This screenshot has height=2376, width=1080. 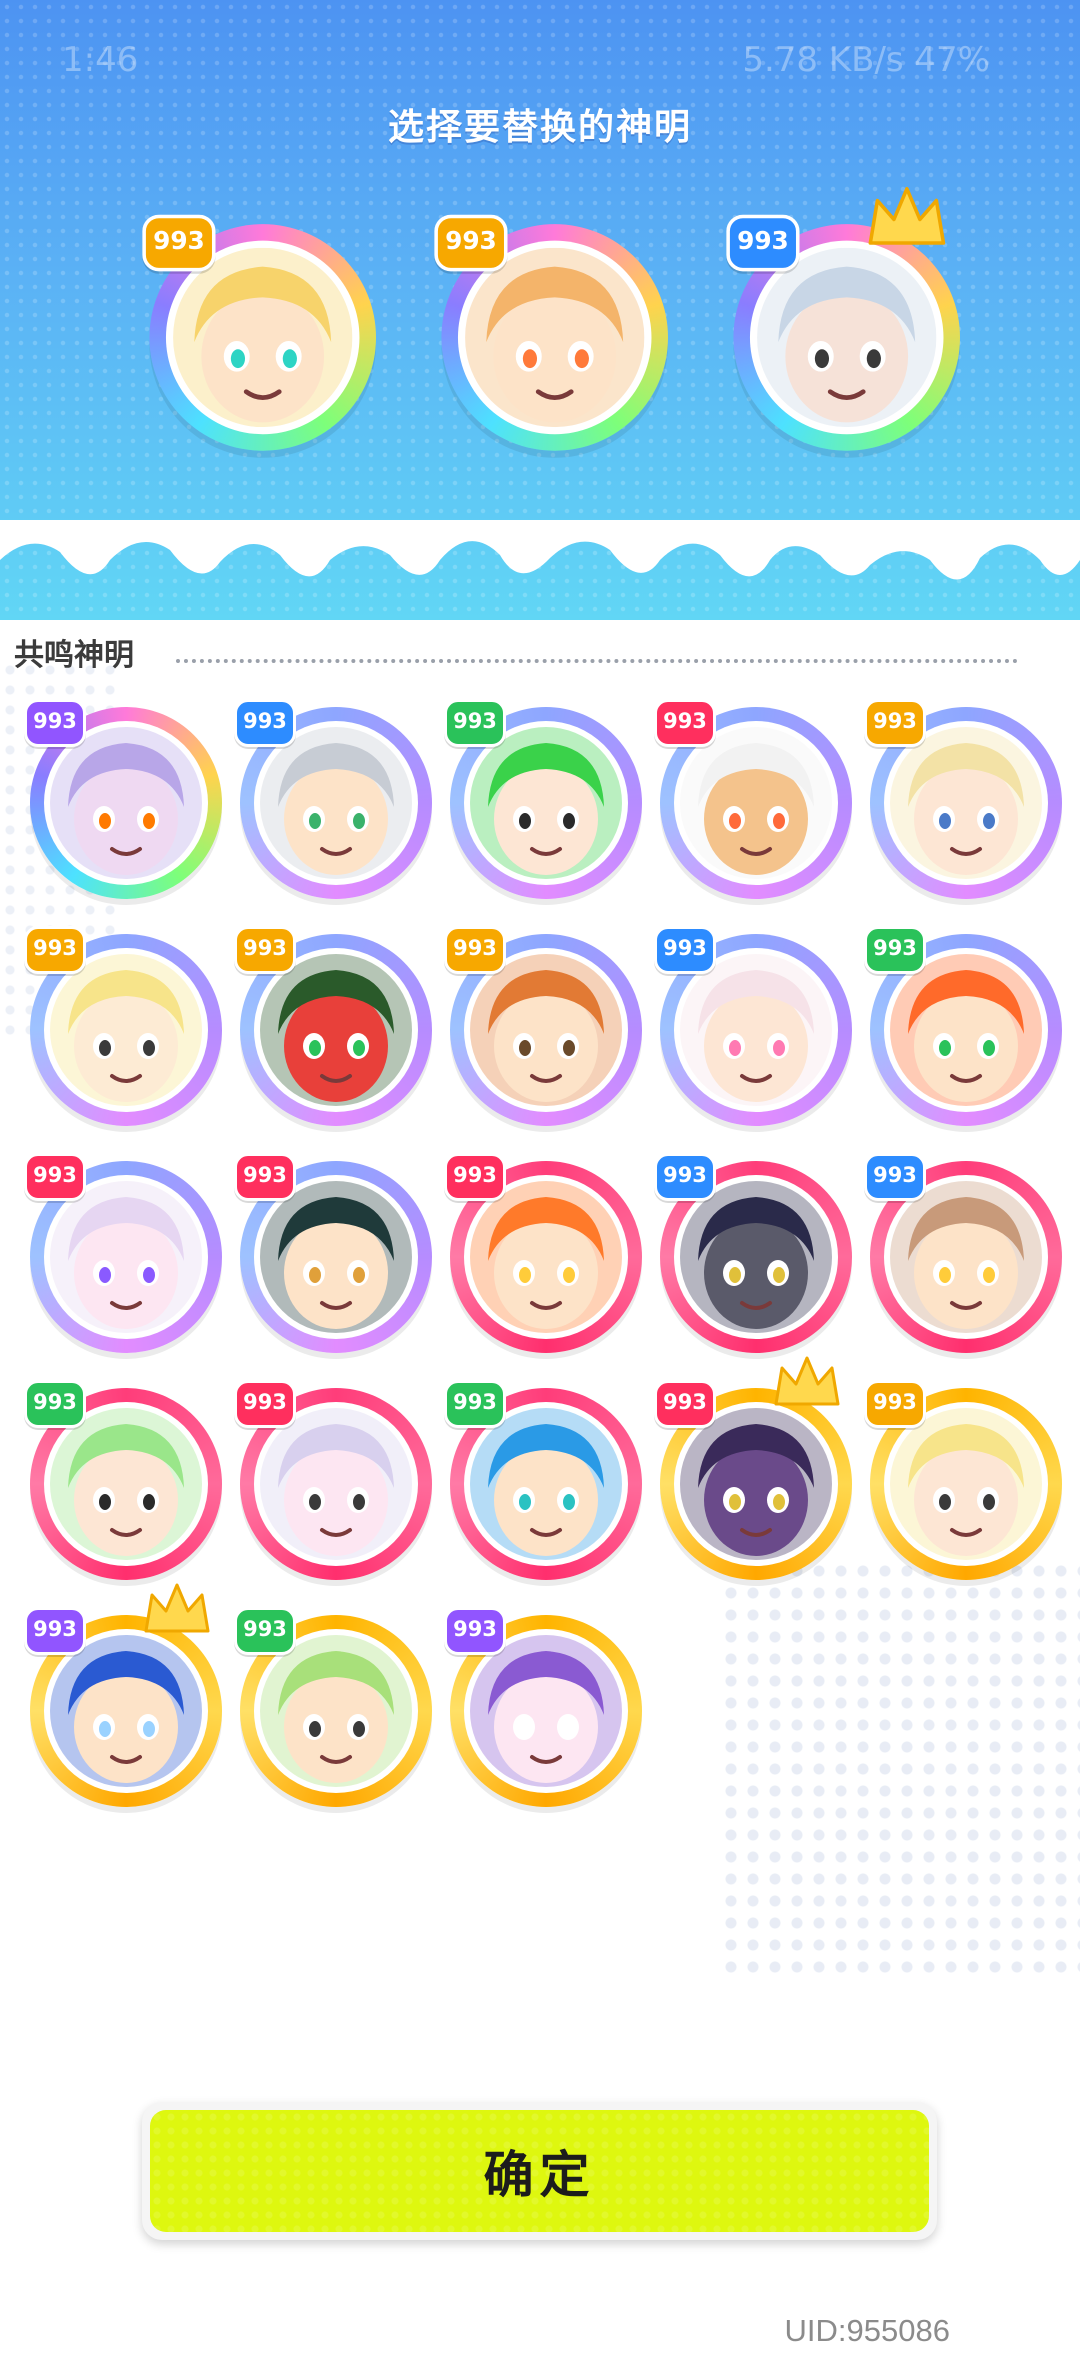 What do you see at coordinates (867, 2330) in the screenshot?
I see `uid-label: UID:955086` at bounding box center [867, 2330].